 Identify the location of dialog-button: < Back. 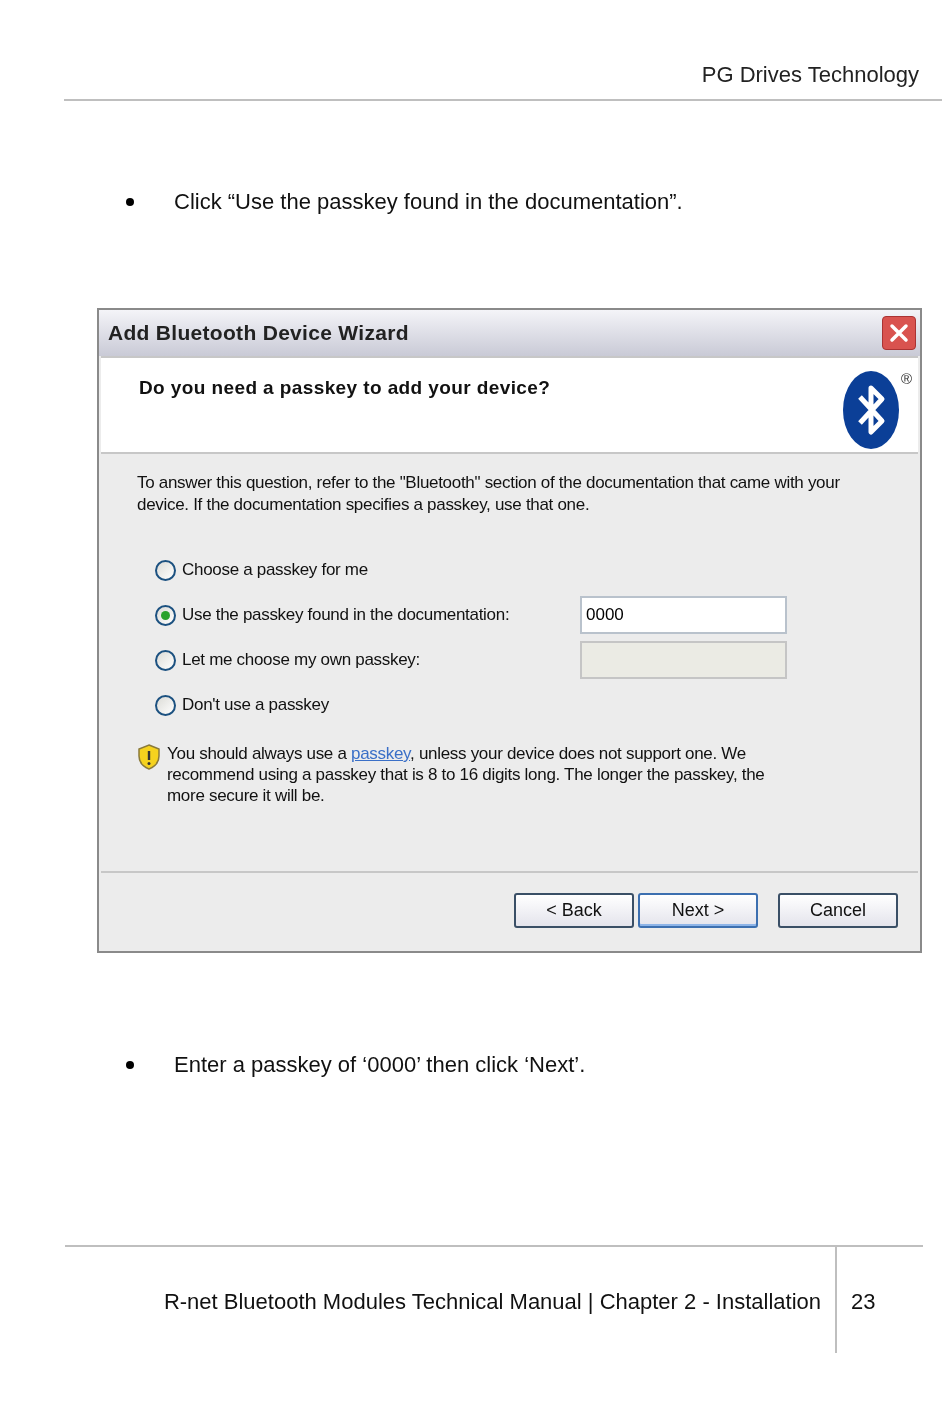
(574, 910).